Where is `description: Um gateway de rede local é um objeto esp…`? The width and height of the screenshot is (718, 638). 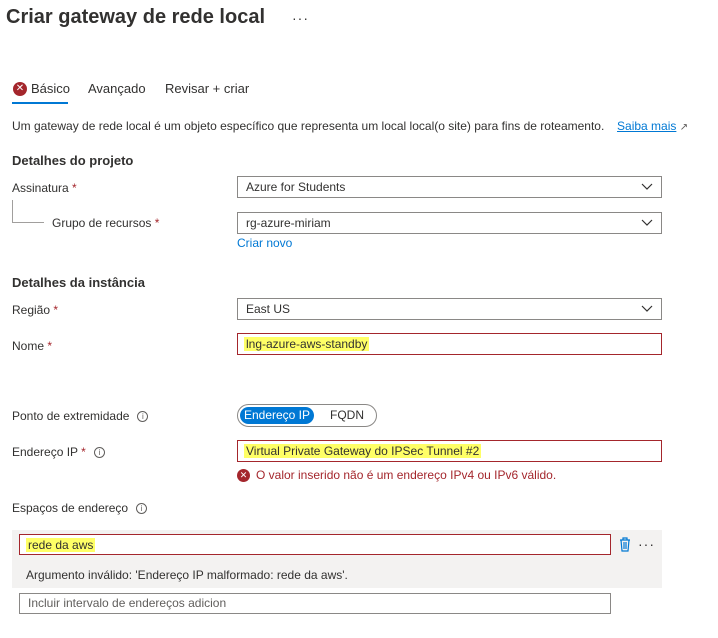
description: Um gateway de rede local é um objeto esp… is located at coordinates (350, 126).